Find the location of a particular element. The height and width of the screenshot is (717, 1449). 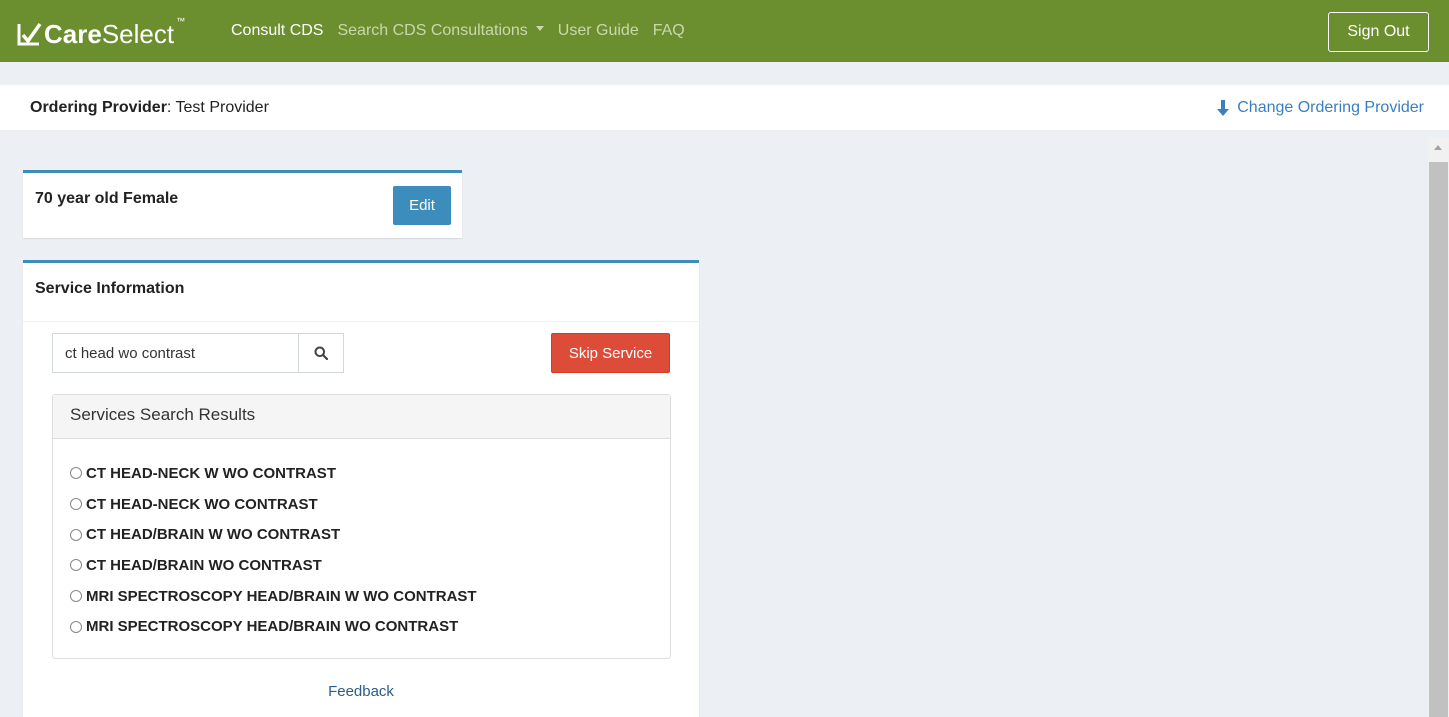

ordering-provider-info: Ordering Provider: Test Provider is located at coordinates (149, 108).